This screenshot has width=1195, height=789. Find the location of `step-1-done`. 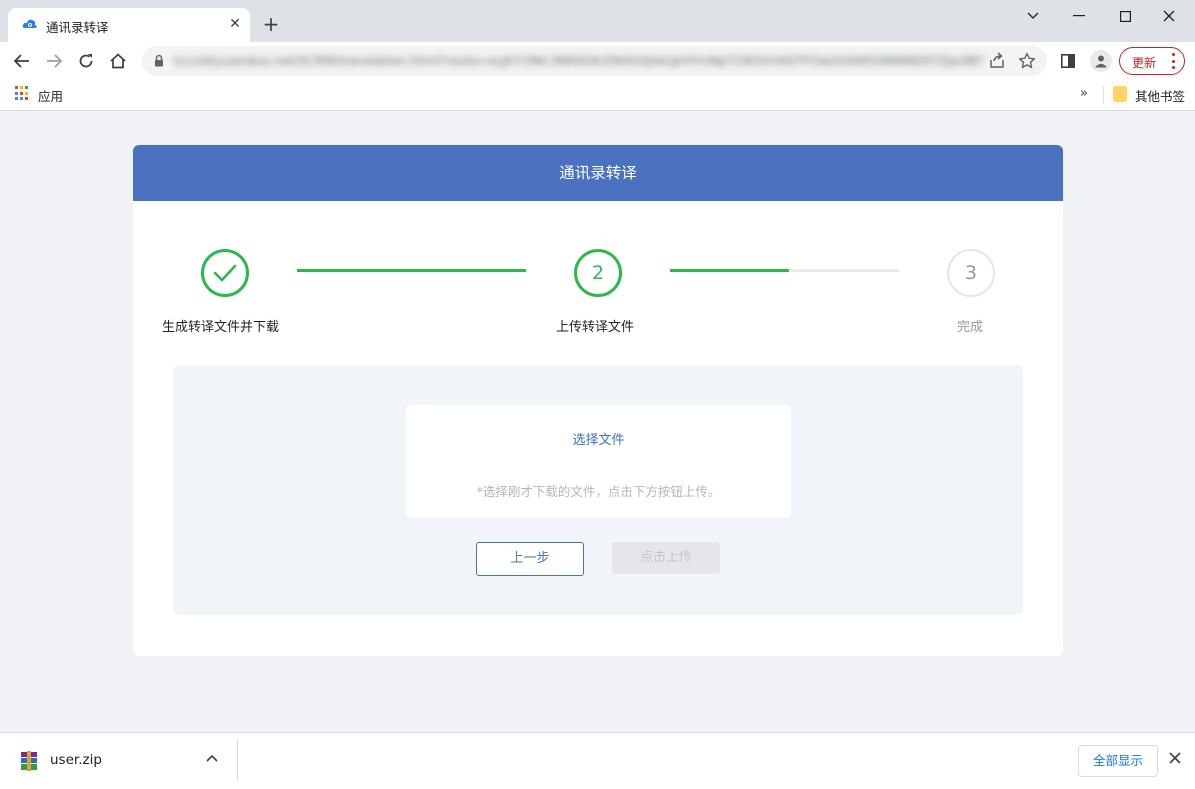

step-1-done is located at coordinates (225, 273).